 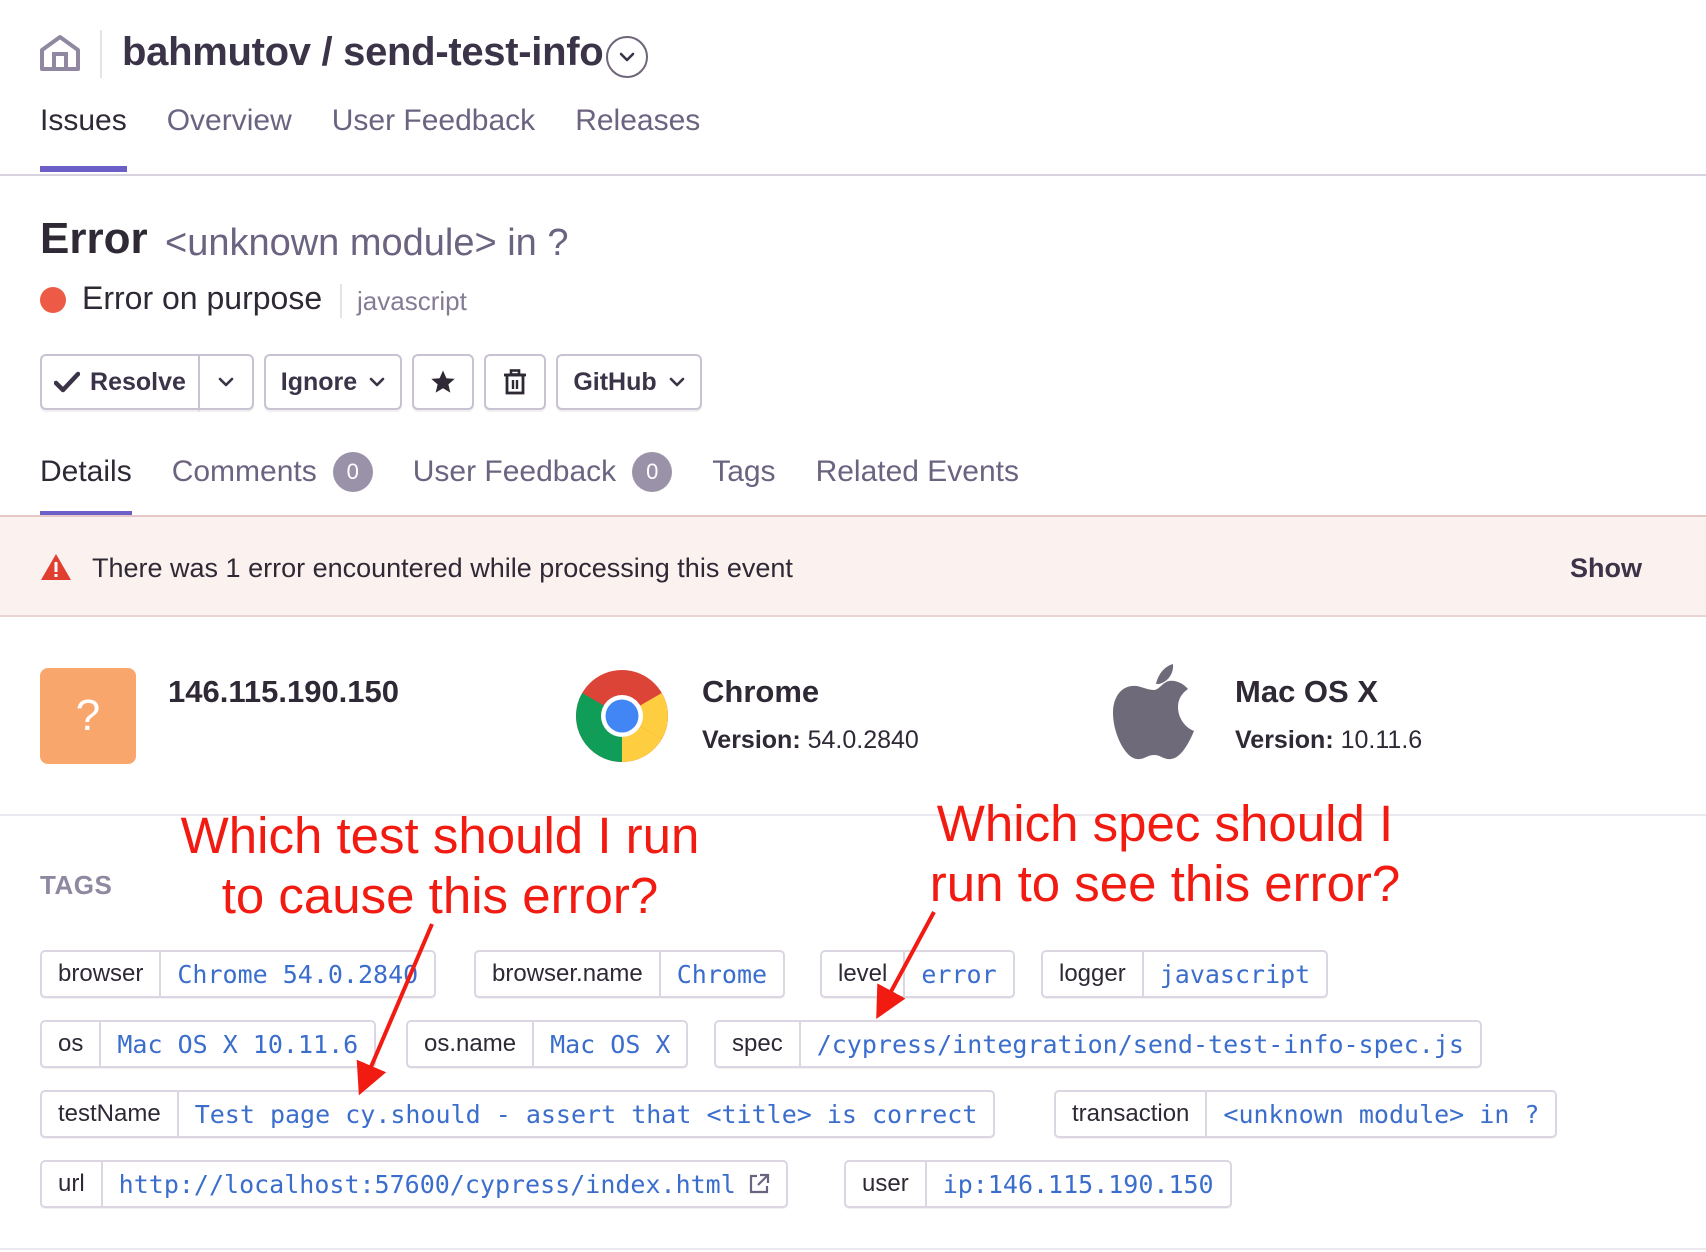 I want to click on issue-message: Error on purpose, so click(x=202, y=298).